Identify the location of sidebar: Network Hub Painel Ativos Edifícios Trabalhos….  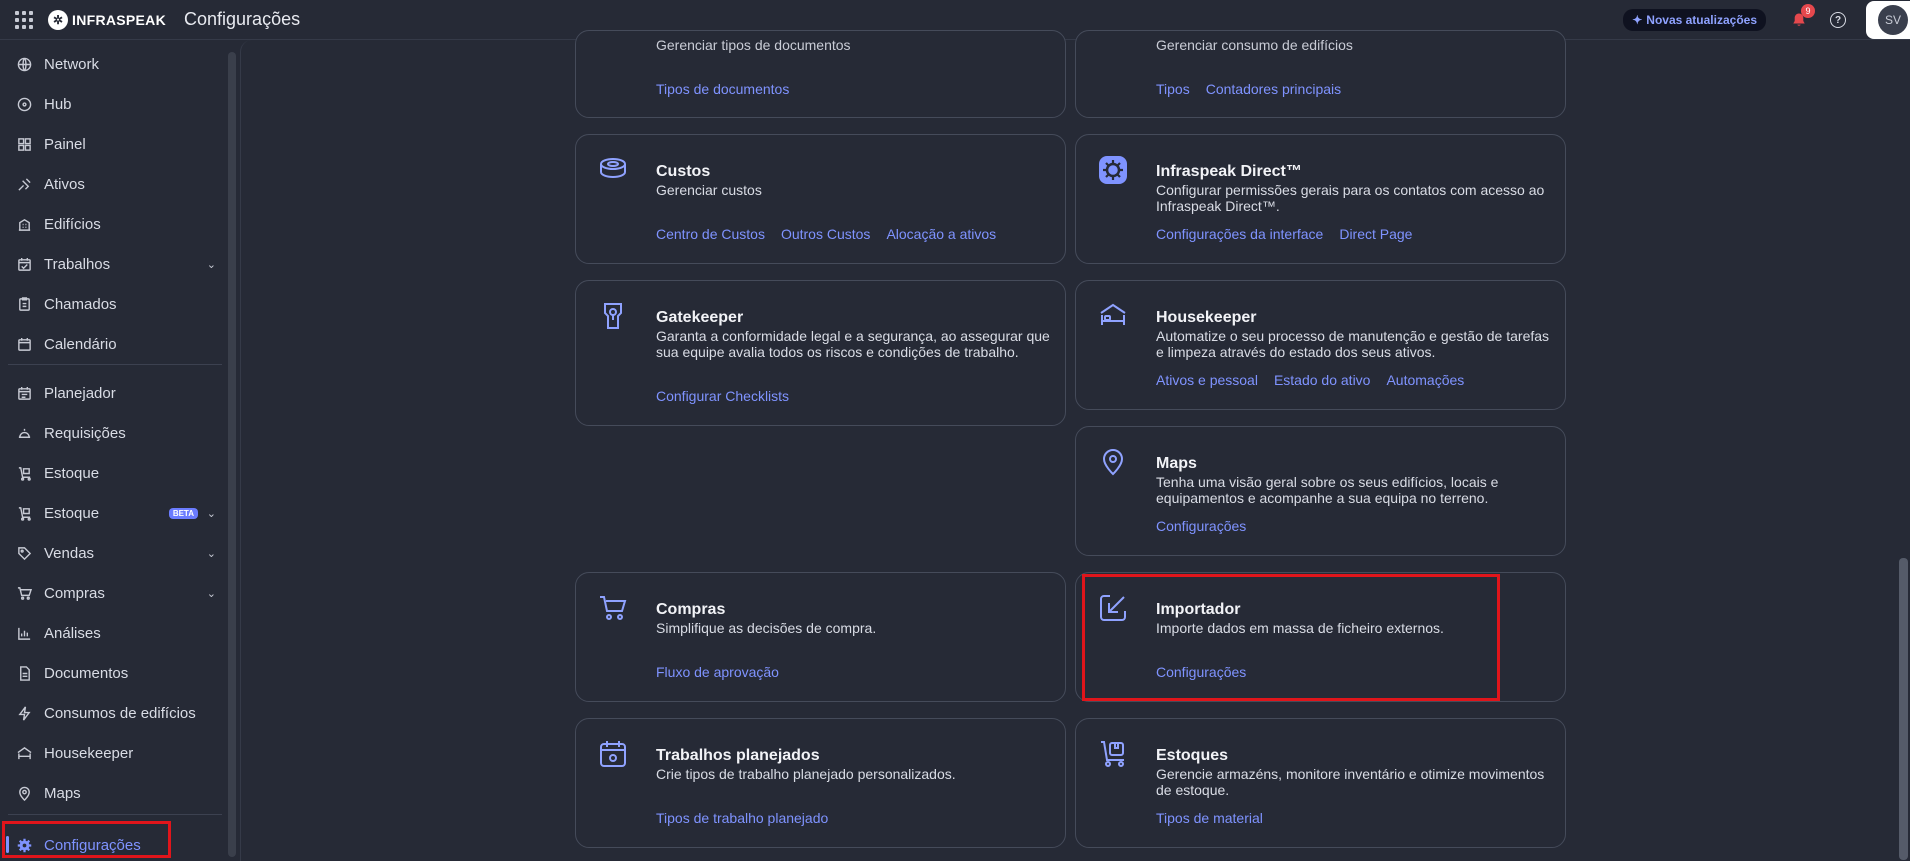
(116, 452).